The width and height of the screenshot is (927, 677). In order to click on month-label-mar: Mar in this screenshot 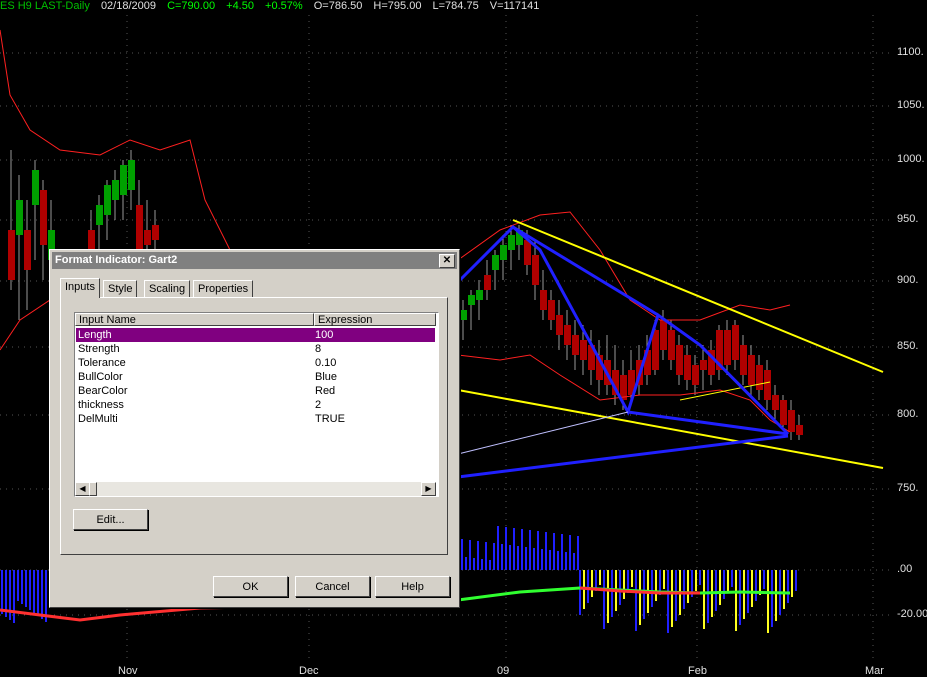, I will do `click(874, 671)`.